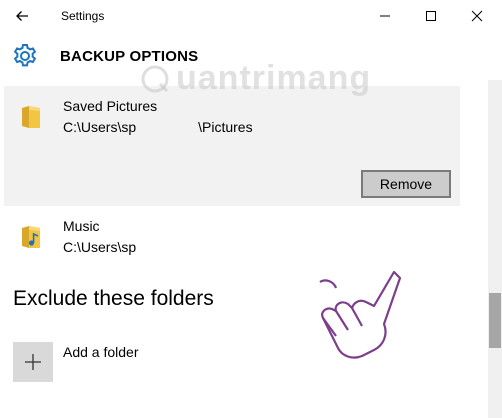 This screenshot has width=502, height=418. What do you see at coordinates (101, 352) in the screenshot?
I see `add-folder-label: Add a folder` at bounding box center [101, 352].